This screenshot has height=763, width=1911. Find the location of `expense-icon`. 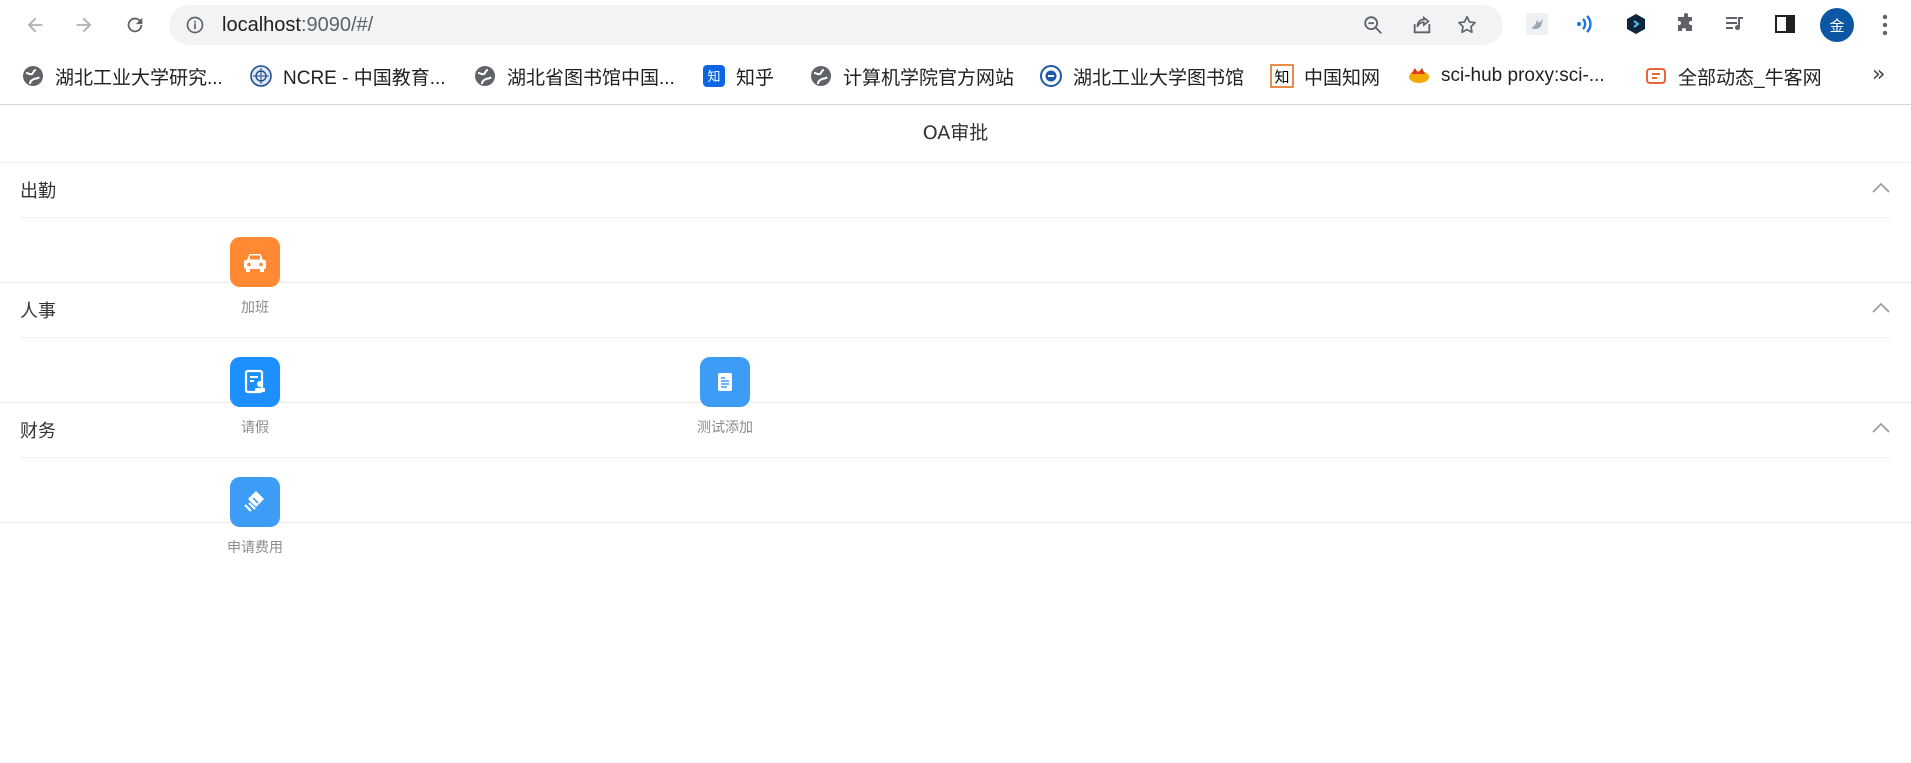

expense-icon is located at coordinates (254, 501).